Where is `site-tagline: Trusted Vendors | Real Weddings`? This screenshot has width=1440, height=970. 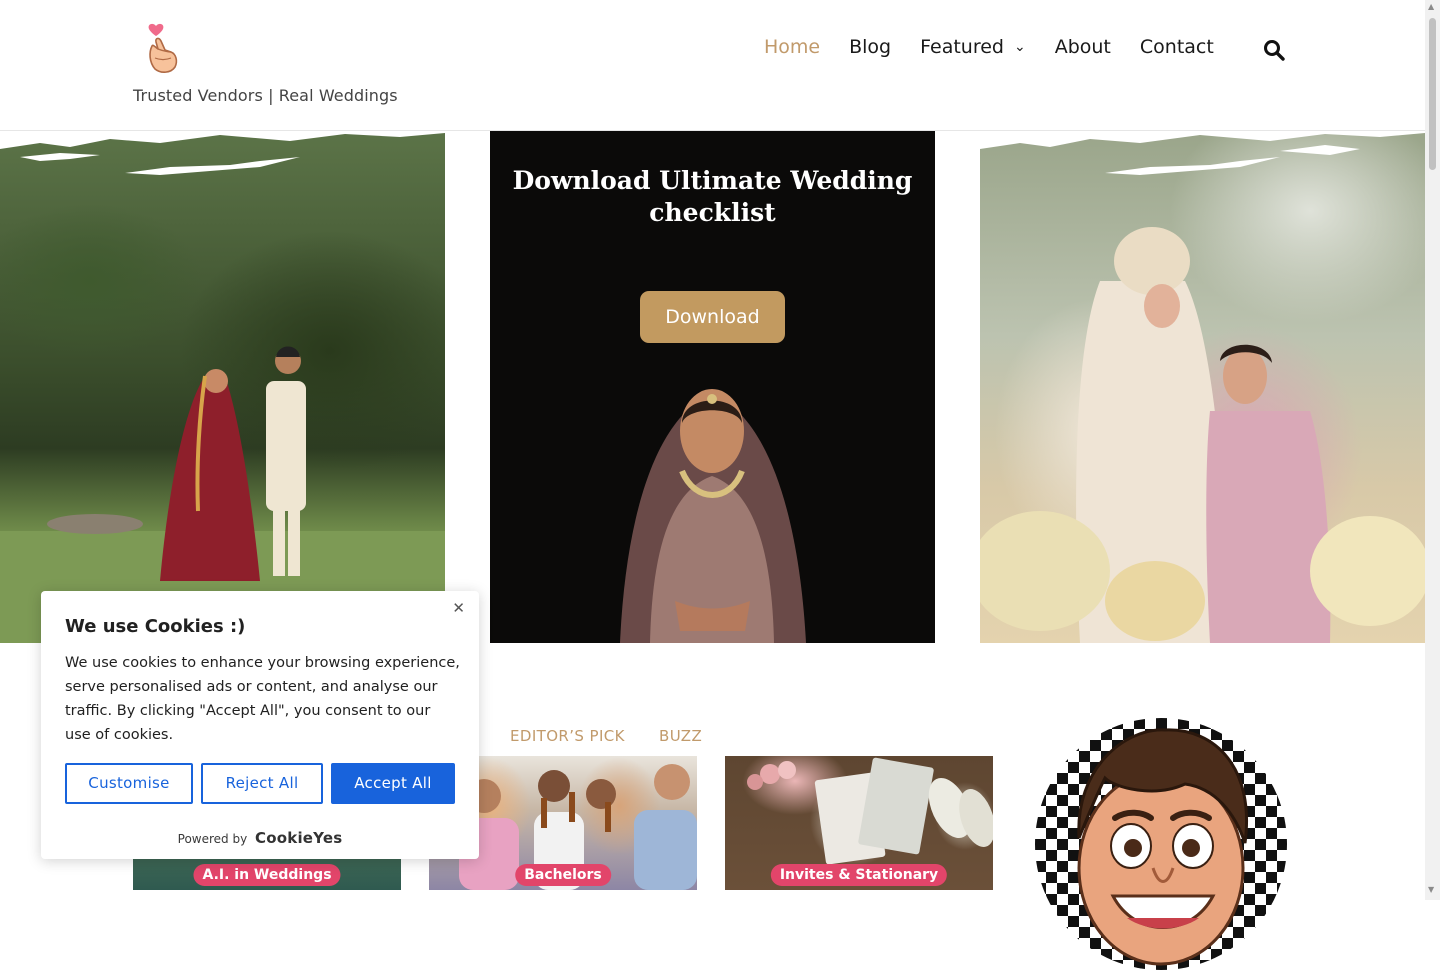 site-tagline: Trusted Vendors | Real Weddings is located at coordinates (265, 95).